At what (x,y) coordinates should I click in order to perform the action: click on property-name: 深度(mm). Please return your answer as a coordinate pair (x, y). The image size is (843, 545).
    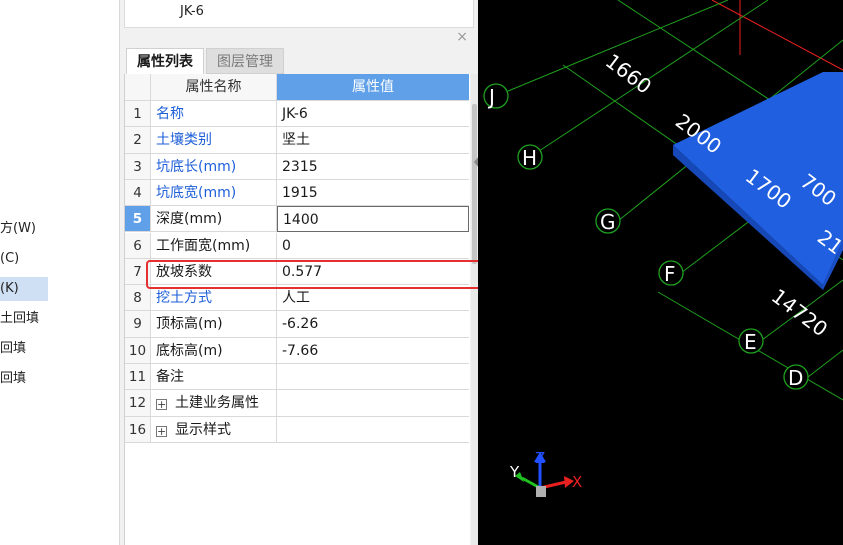
    Looking at the image, I should click on (214, 219).